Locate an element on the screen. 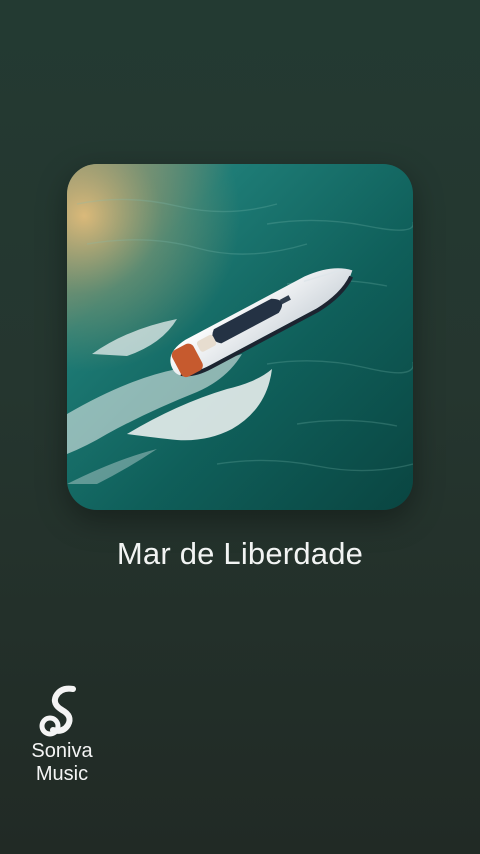 The image size is (480, 854). song-title: Mar de Liberdade is located at coordinates (240, 553).